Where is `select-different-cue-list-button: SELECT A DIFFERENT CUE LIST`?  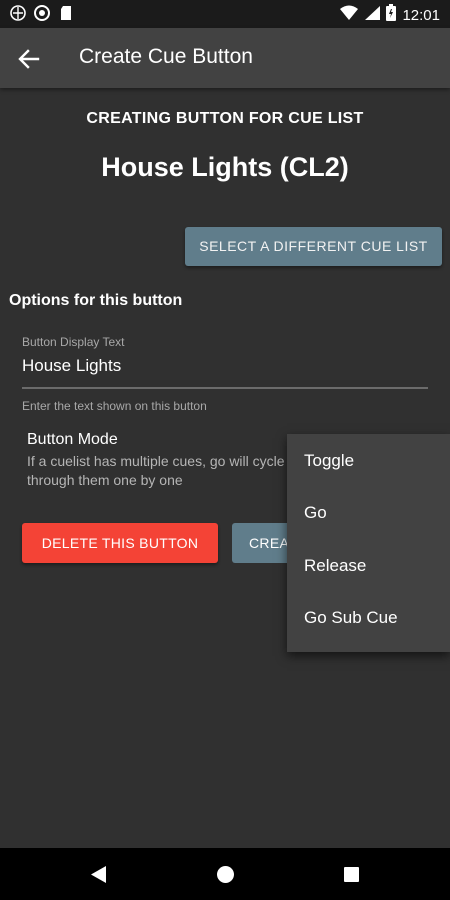 select-different-cue-list-button: SELECT A DIFFERENT CUE LIST is located at coordinates (313, 246).